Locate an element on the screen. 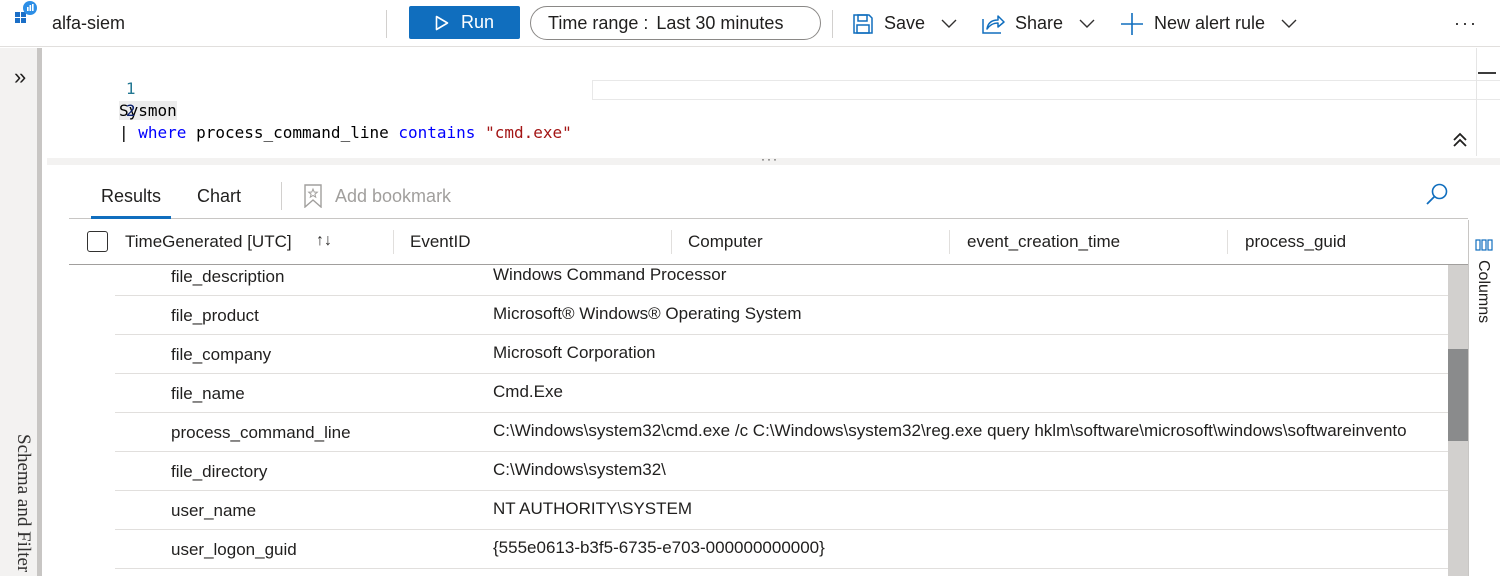 The image size is (1500, 576). field-name: file_product is located at coordinates (215, 315).